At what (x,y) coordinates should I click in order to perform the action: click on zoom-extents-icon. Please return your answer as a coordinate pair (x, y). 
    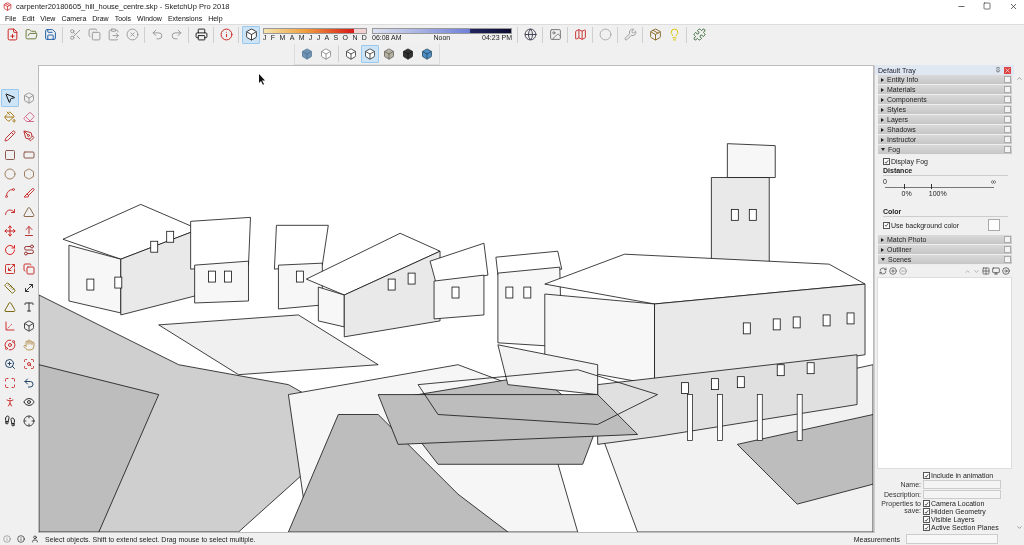
    Looking at the image, I should click on (9, 383).